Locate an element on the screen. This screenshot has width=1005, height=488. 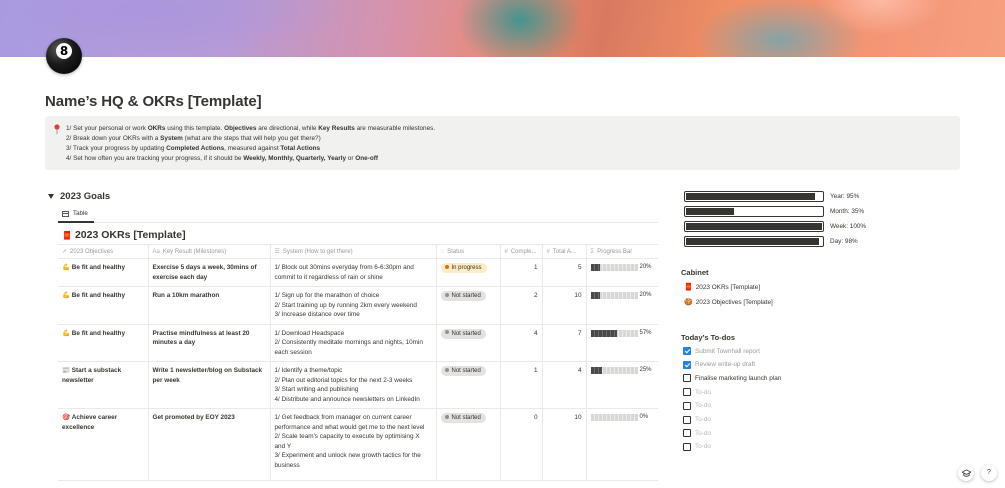
column-header-key-result: Aa Key Result (Milestones) is located at coordinates (208, 251).